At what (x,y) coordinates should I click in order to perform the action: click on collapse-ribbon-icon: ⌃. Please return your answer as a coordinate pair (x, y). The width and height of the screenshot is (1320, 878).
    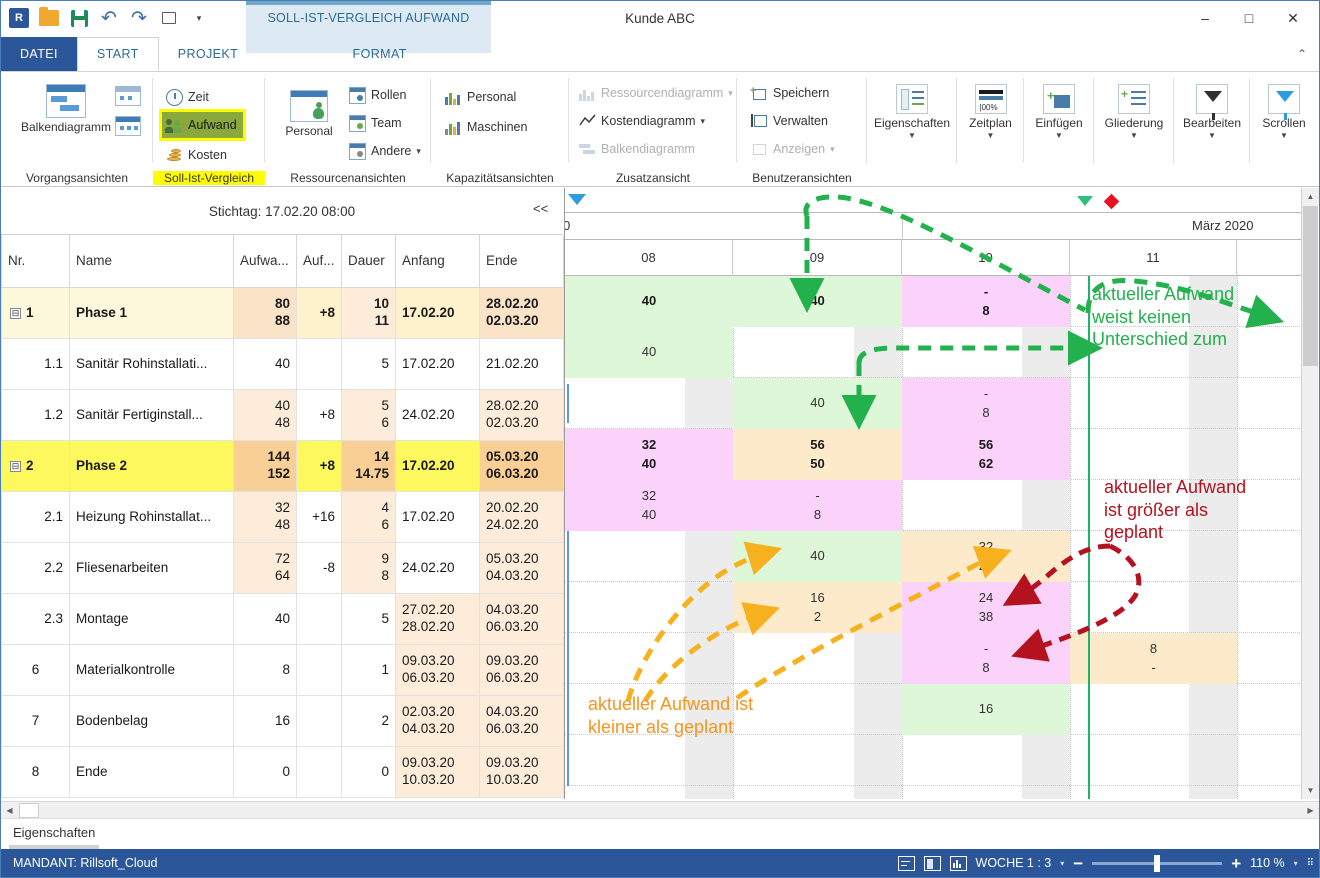
    Looking at the image, I should click on (1302, 54).